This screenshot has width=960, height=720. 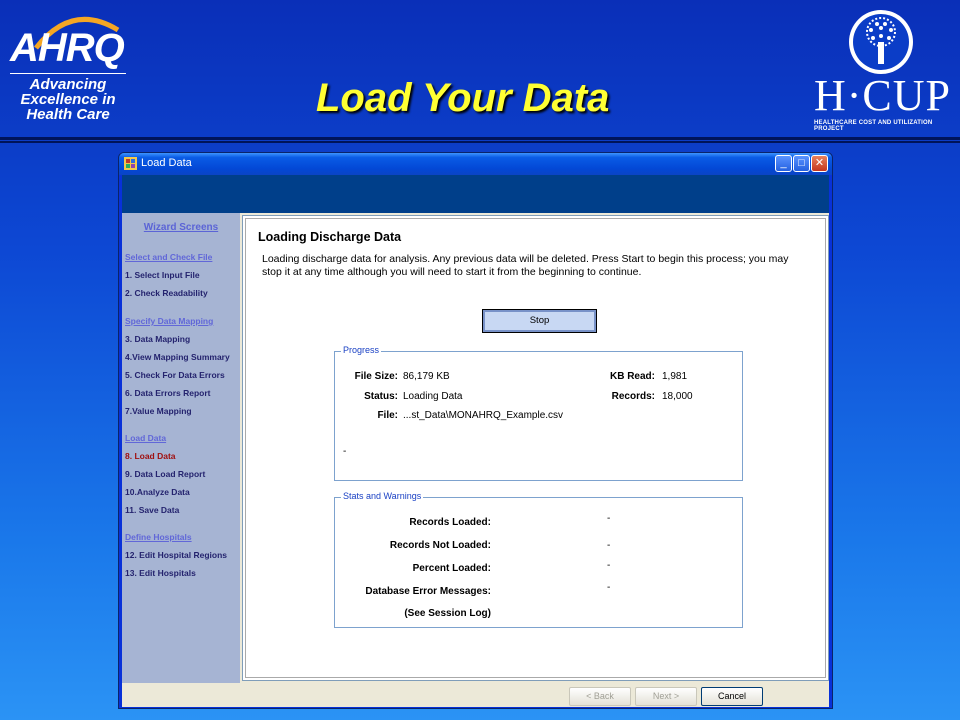 What do you see at coordinates (168, 393) in the screenshot?
I see `sidebar-item-data-errors-report: 6. Data Errors Report` at bounding box center [168, 393].